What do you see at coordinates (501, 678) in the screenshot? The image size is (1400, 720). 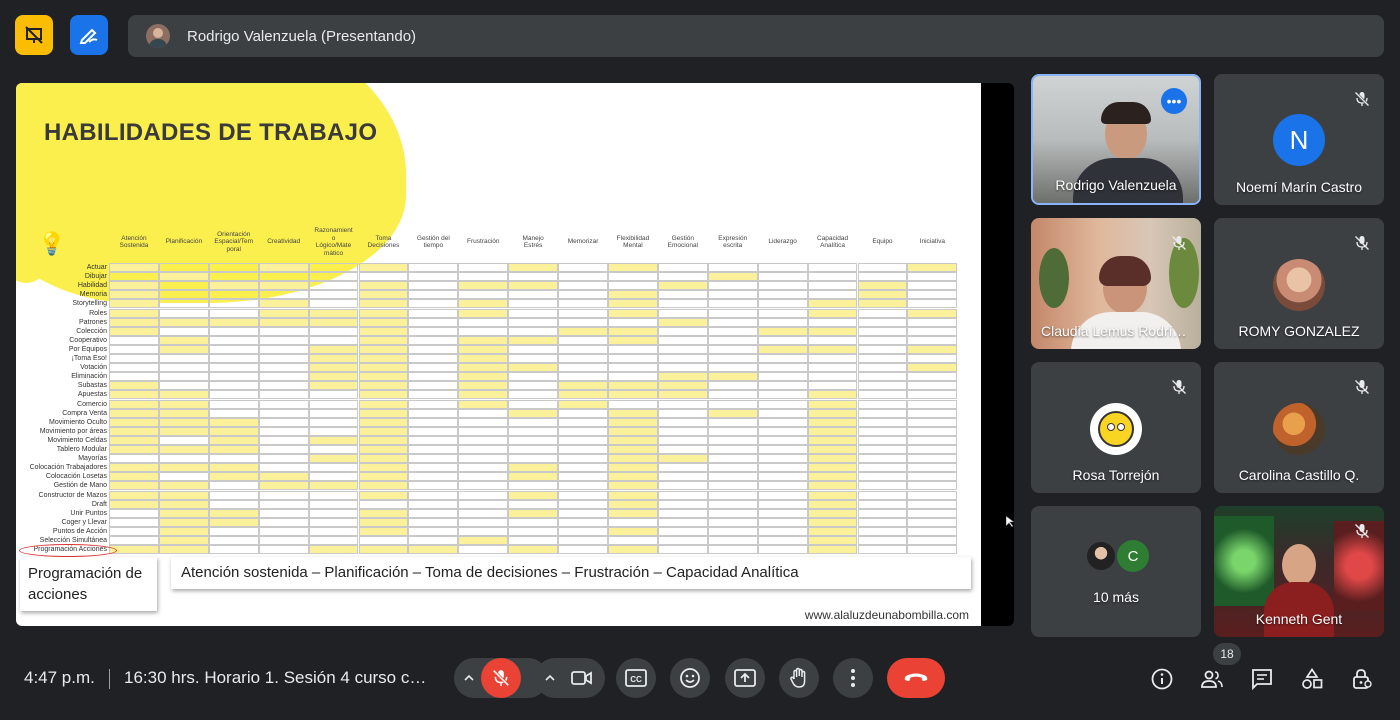 I see `mic-toggle-button` at bounding box center [501, 678].